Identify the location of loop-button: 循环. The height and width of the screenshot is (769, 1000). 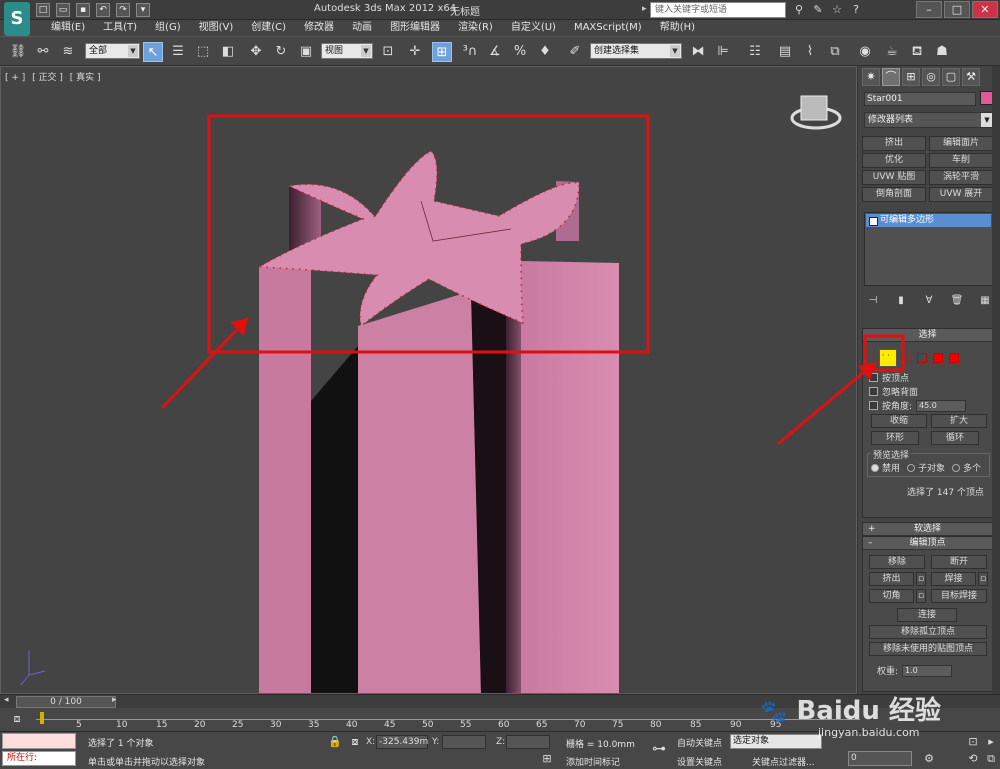
(955, 438).